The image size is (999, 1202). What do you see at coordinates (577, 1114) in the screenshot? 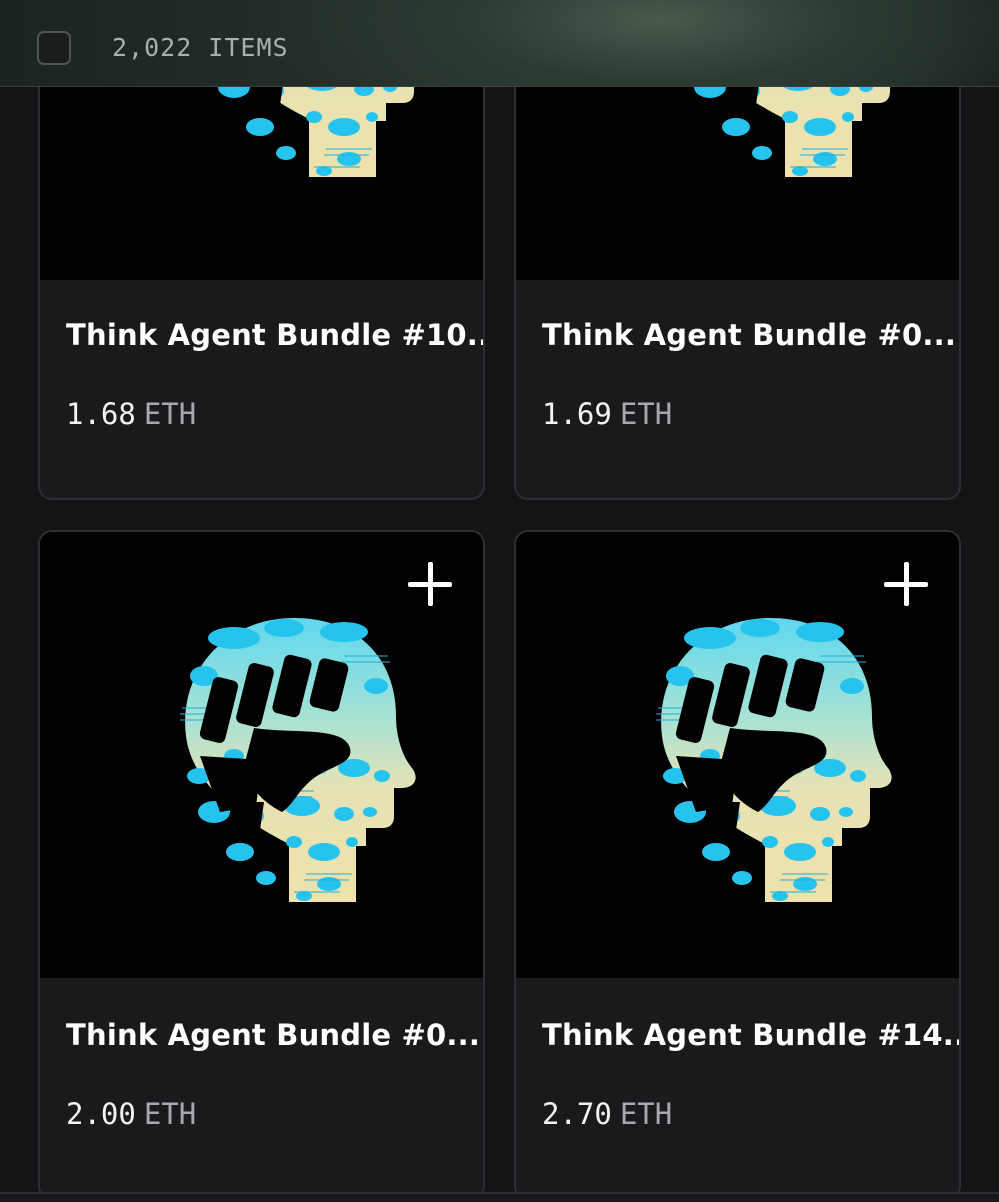
I see `price-amount: 2.70` at bounding box center [577, 1114].